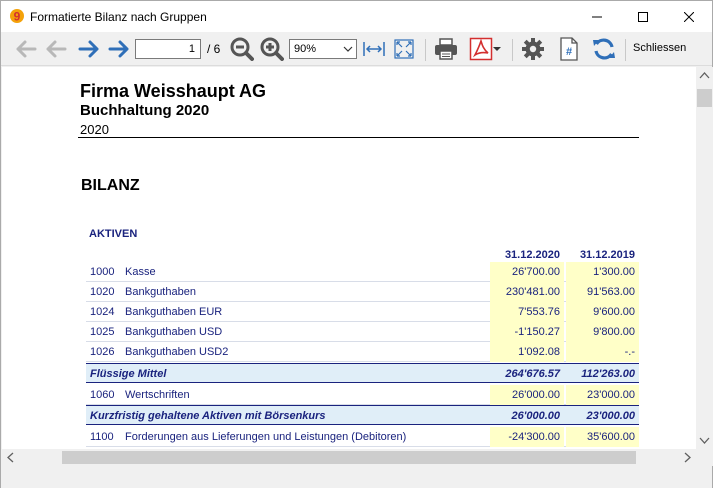  Describe the element at coordinates (497, 49) in the screenshot. I see `caret-down-icon` at that location.